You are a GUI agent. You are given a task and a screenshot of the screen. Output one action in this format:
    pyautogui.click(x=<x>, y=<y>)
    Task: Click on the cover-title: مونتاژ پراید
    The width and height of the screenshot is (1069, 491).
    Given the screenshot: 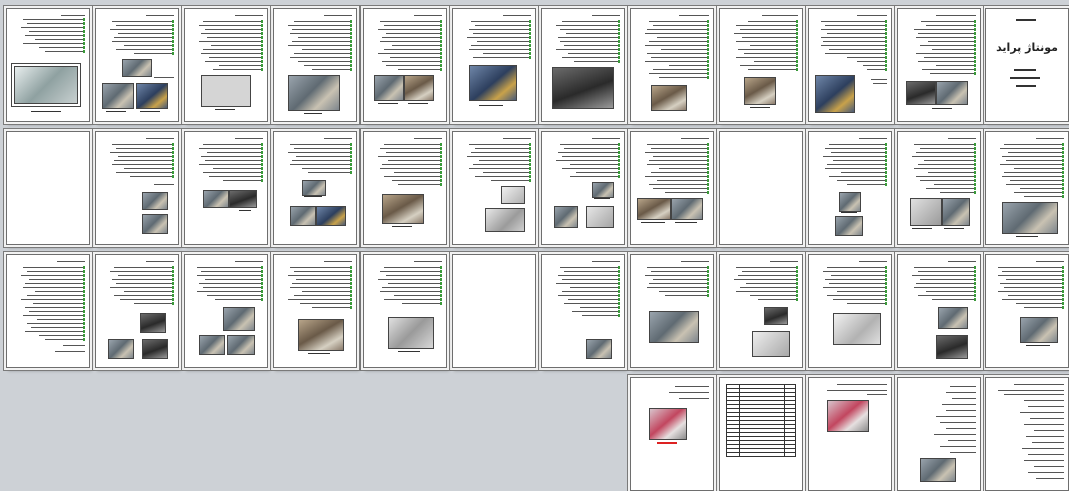 What is the action you would take?
    pyautogui.click(x=1027, y=47)
    